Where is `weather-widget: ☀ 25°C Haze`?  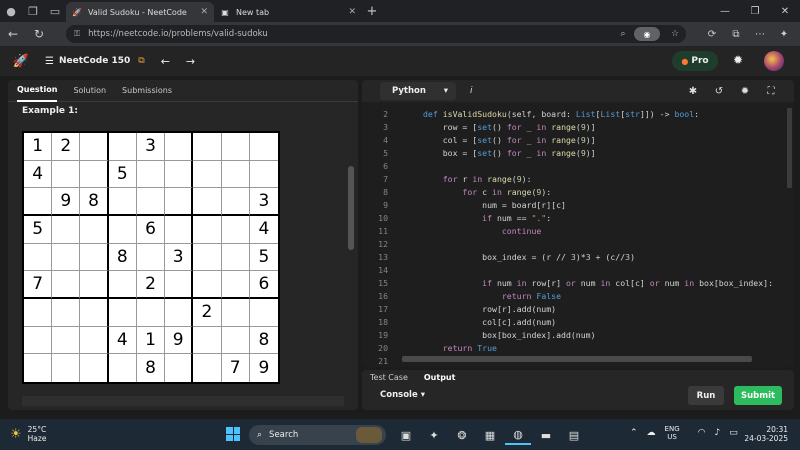 weather-widget: ☀ 25°C Haze is located at coordinates (28, 434).